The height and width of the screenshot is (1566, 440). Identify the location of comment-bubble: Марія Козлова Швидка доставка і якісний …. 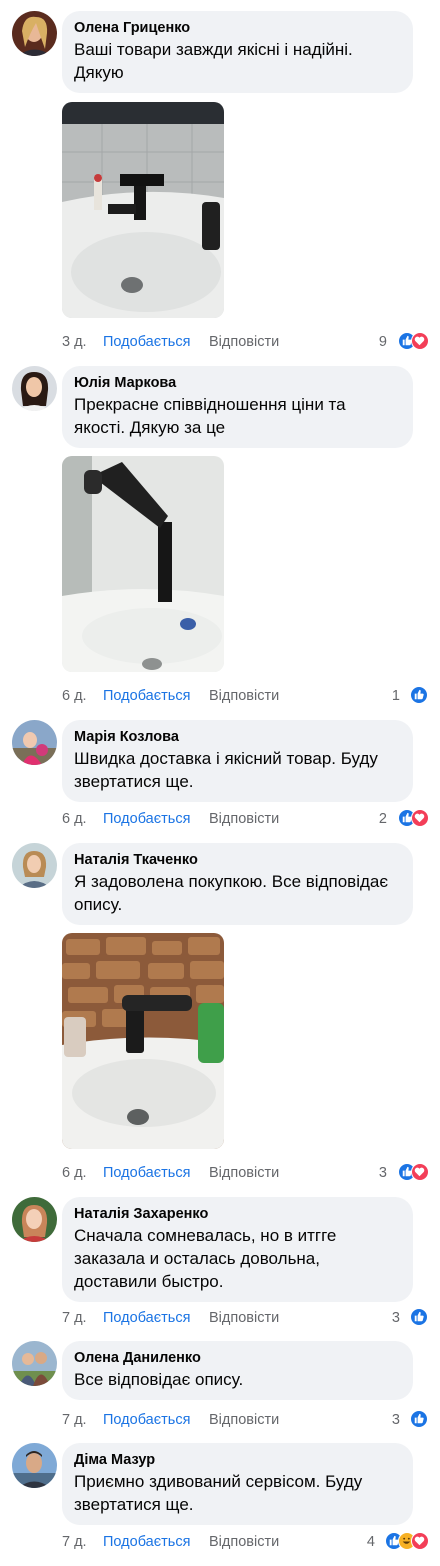
(237, 761).